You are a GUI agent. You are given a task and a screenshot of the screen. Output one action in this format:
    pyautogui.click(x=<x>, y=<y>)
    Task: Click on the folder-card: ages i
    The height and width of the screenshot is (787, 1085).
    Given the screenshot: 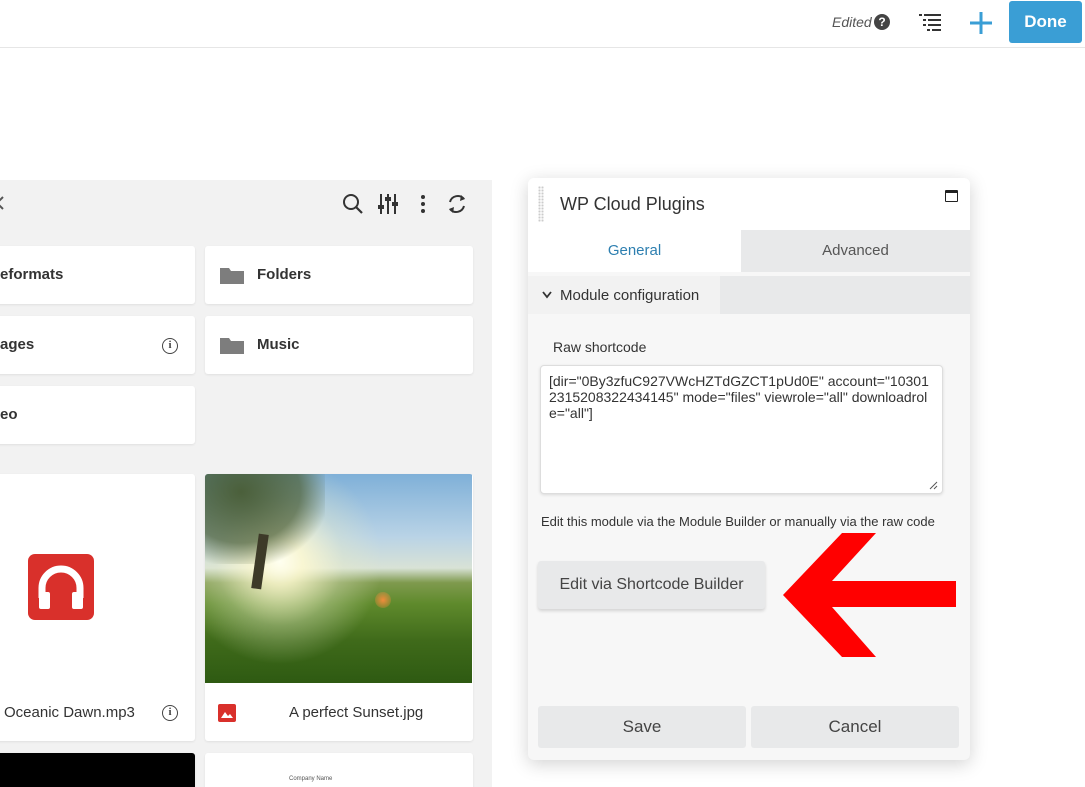 What is the action you would take?
    pyautogui.click(x=97, y=345)
    